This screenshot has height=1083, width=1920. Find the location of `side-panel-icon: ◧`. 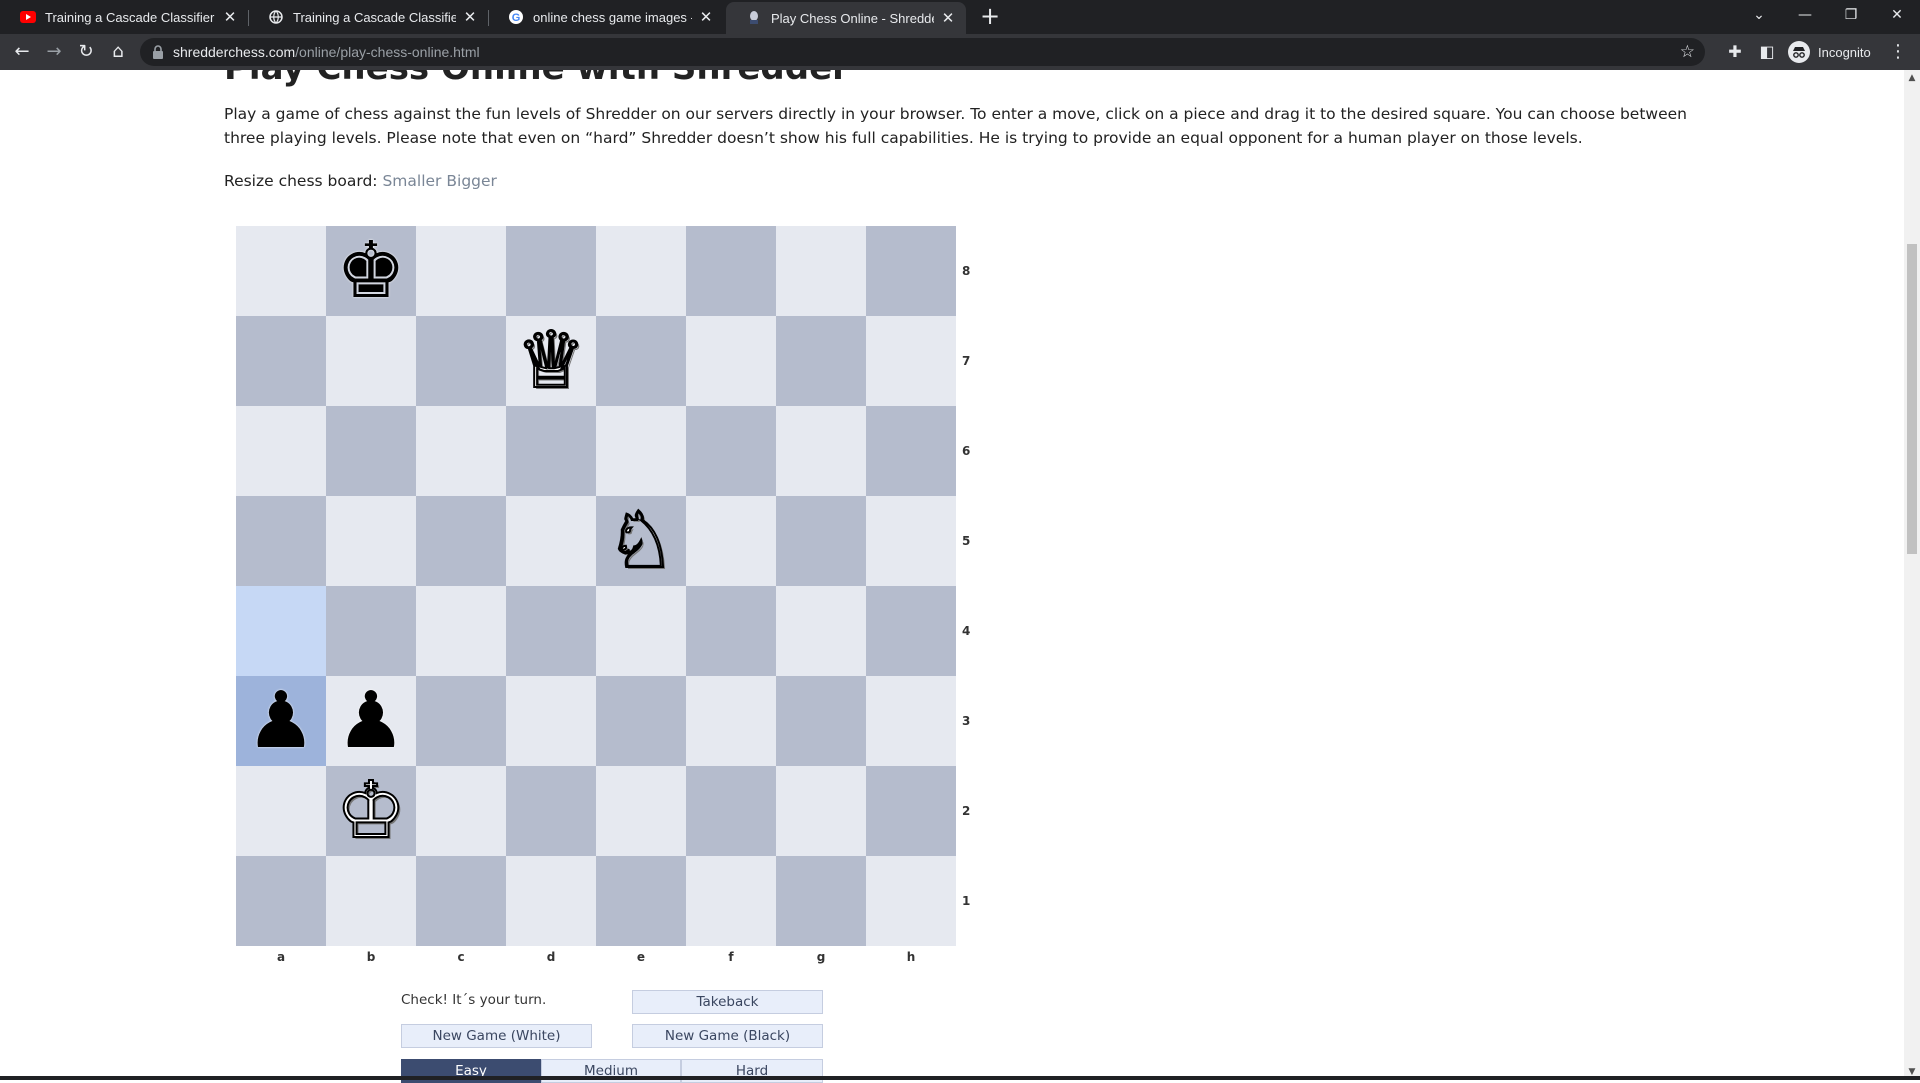

side-panel-icon: ◧ is located at coordinates (1767, 52).